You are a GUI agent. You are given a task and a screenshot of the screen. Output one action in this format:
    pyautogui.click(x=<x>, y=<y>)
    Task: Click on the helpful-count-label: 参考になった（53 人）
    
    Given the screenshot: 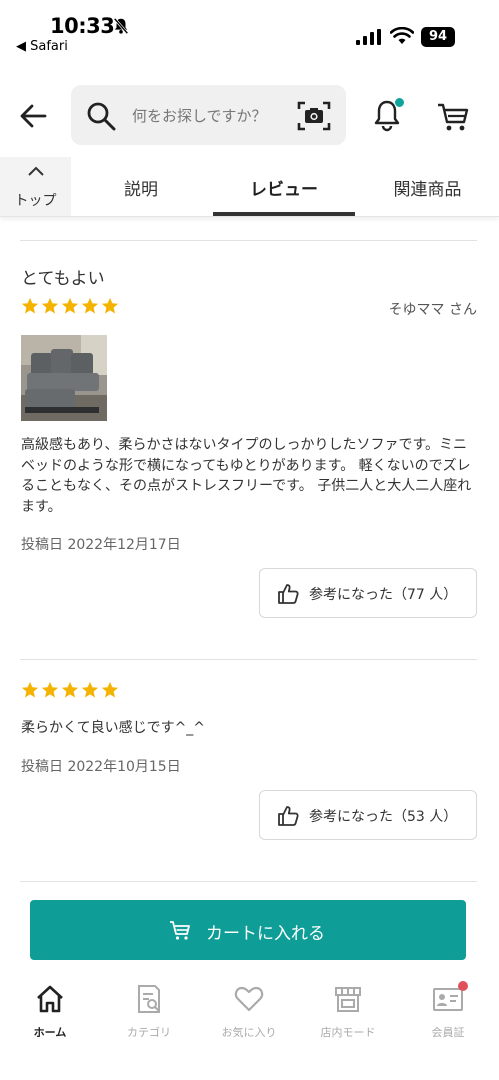 What is the action you would take?
    pyautogui.click(x=383, y=817)
    